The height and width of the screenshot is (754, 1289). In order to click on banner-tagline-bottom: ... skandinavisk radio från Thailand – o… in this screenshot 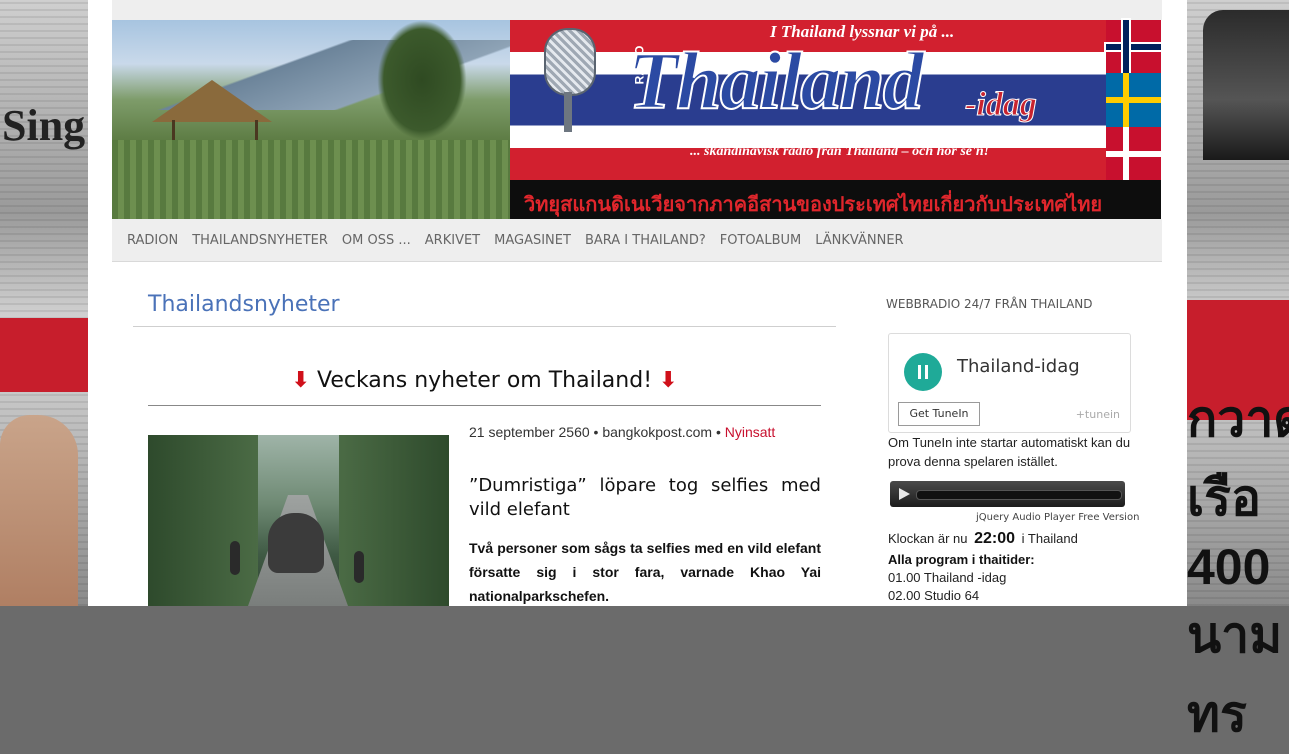, I will do `click(840, 151)`.